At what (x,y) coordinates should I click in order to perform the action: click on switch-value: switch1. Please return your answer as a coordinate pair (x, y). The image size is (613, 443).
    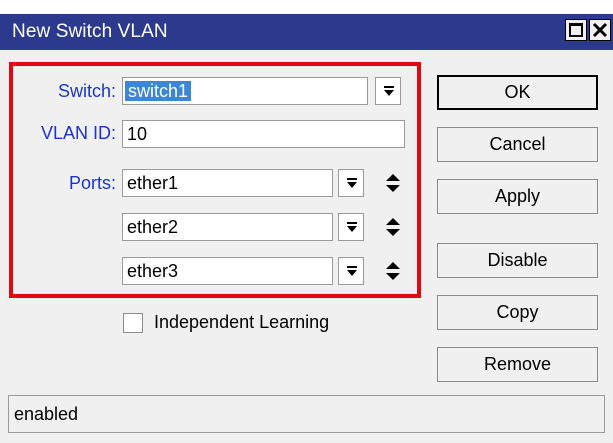
    Looking at the image, I should click on (158, 91).